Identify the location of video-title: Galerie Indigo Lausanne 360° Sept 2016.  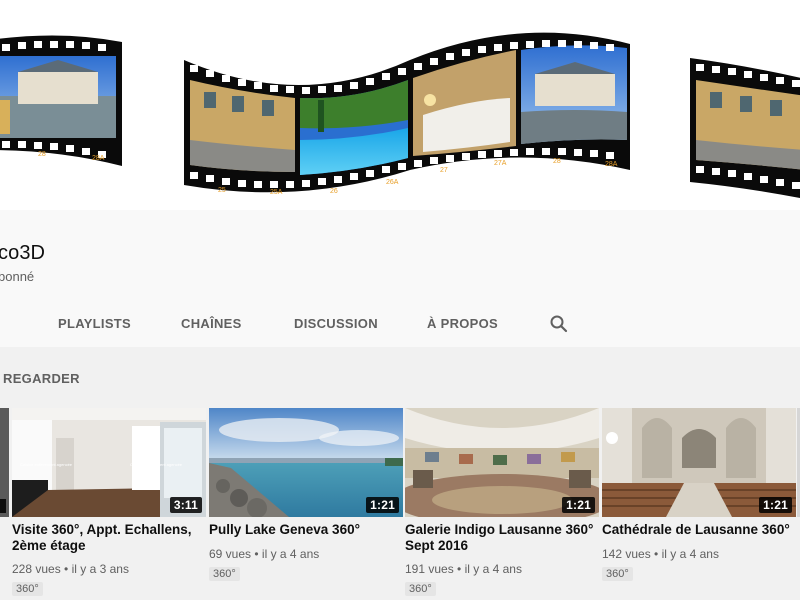
(500, 538).